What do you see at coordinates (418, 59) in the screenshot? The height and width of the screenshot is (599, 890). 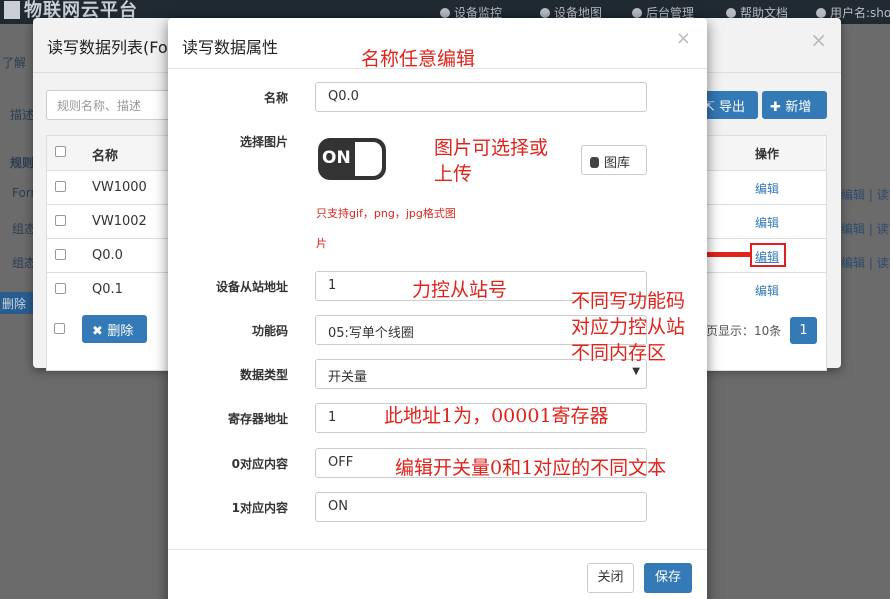 I see `annotation-name: 名称任意编辑` at bounding box center [418, 59].